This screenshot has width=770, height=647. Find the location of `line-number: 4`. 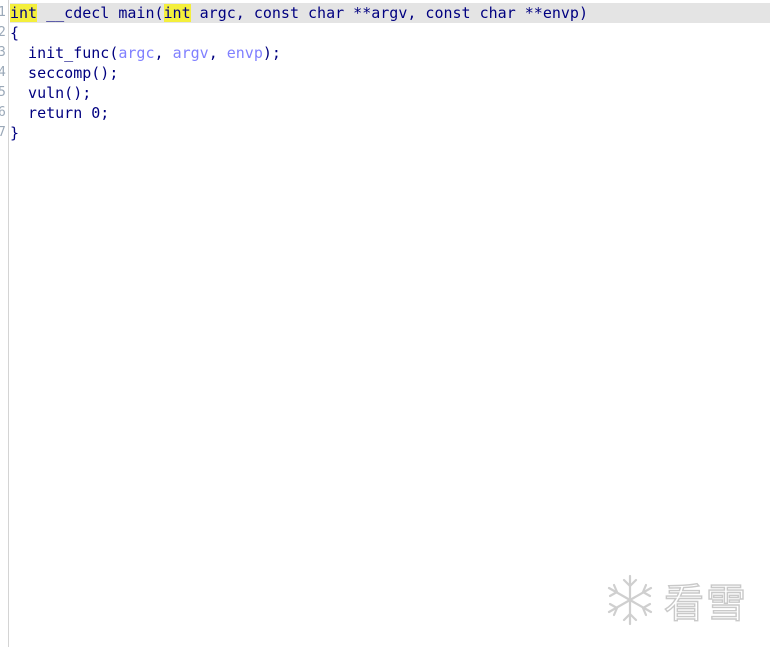

line-number: 4 is located at coordinates (4, 73).